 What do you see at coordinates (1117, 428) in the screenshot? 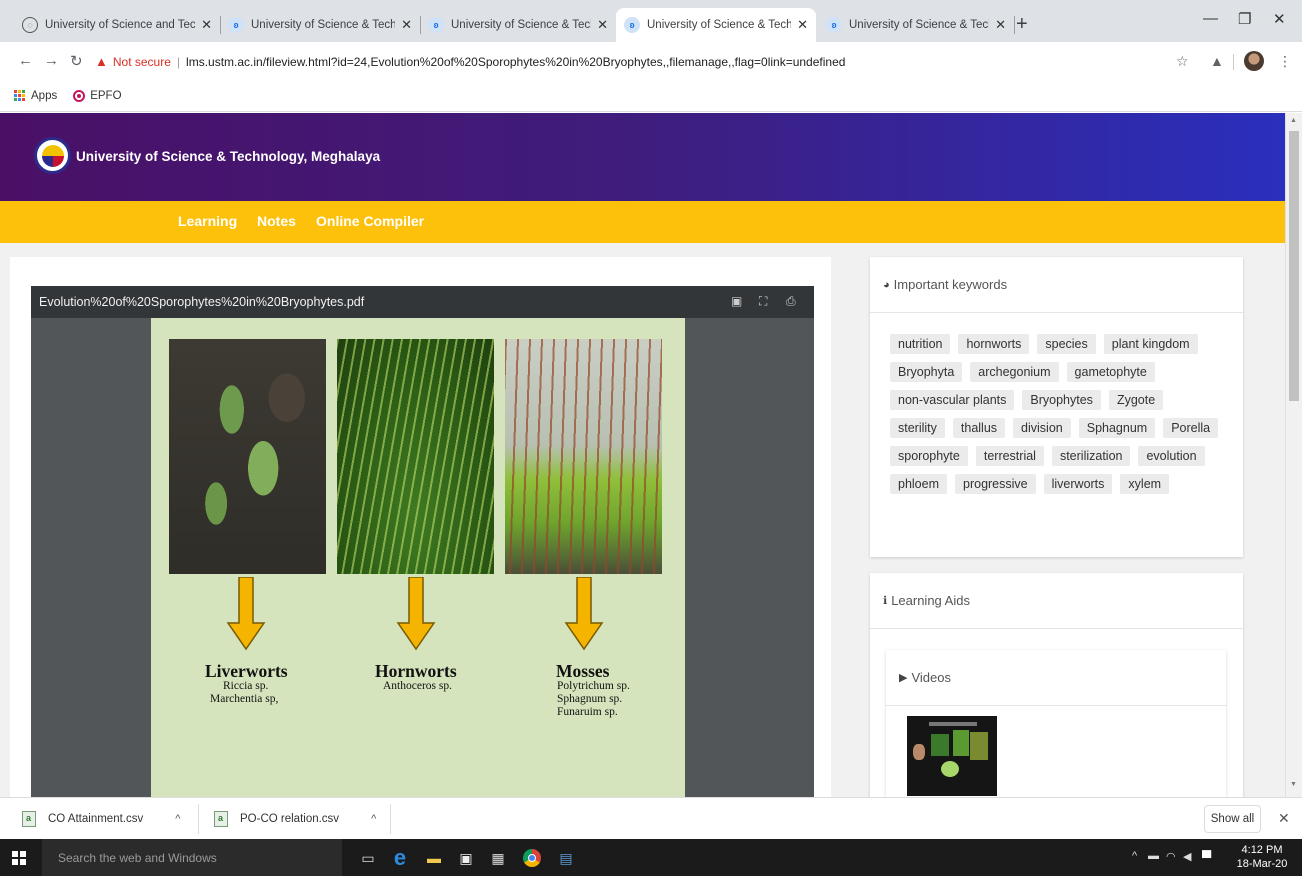
I see `keyword-tag: Sphagnum` at bounding box center [1117, 428].